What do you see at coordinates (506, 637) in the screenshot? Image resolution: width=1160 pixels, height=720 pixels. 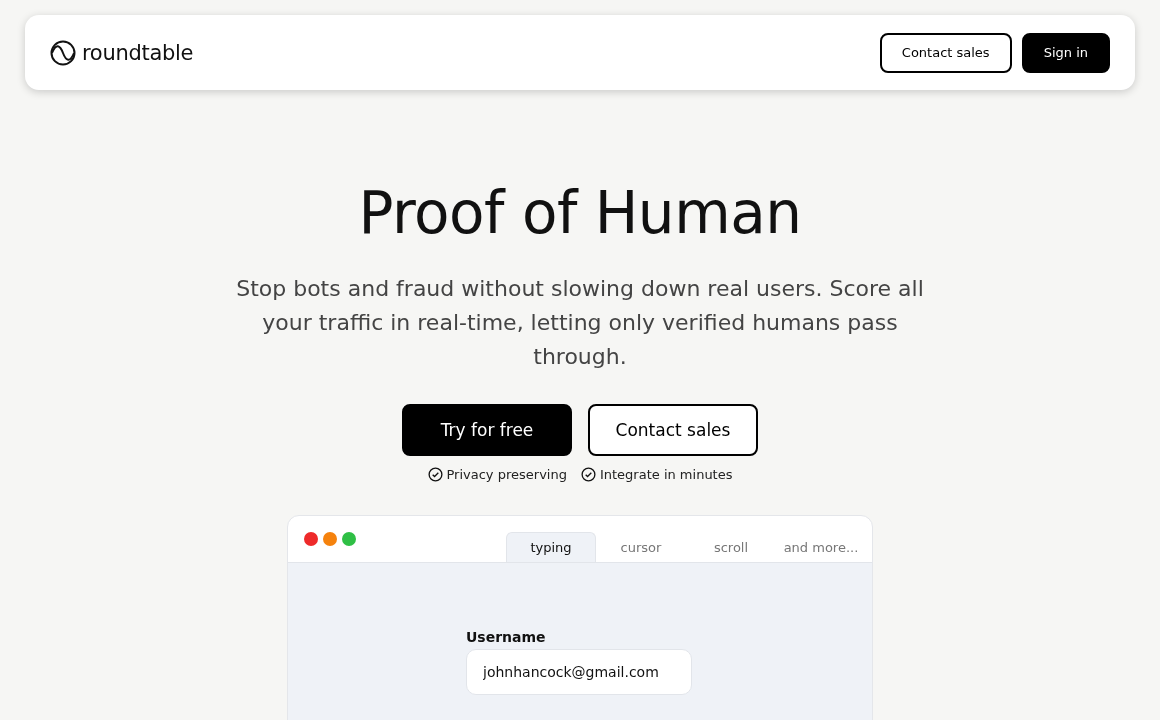 I see `field-label: Username` at bounding box center [506, 637].